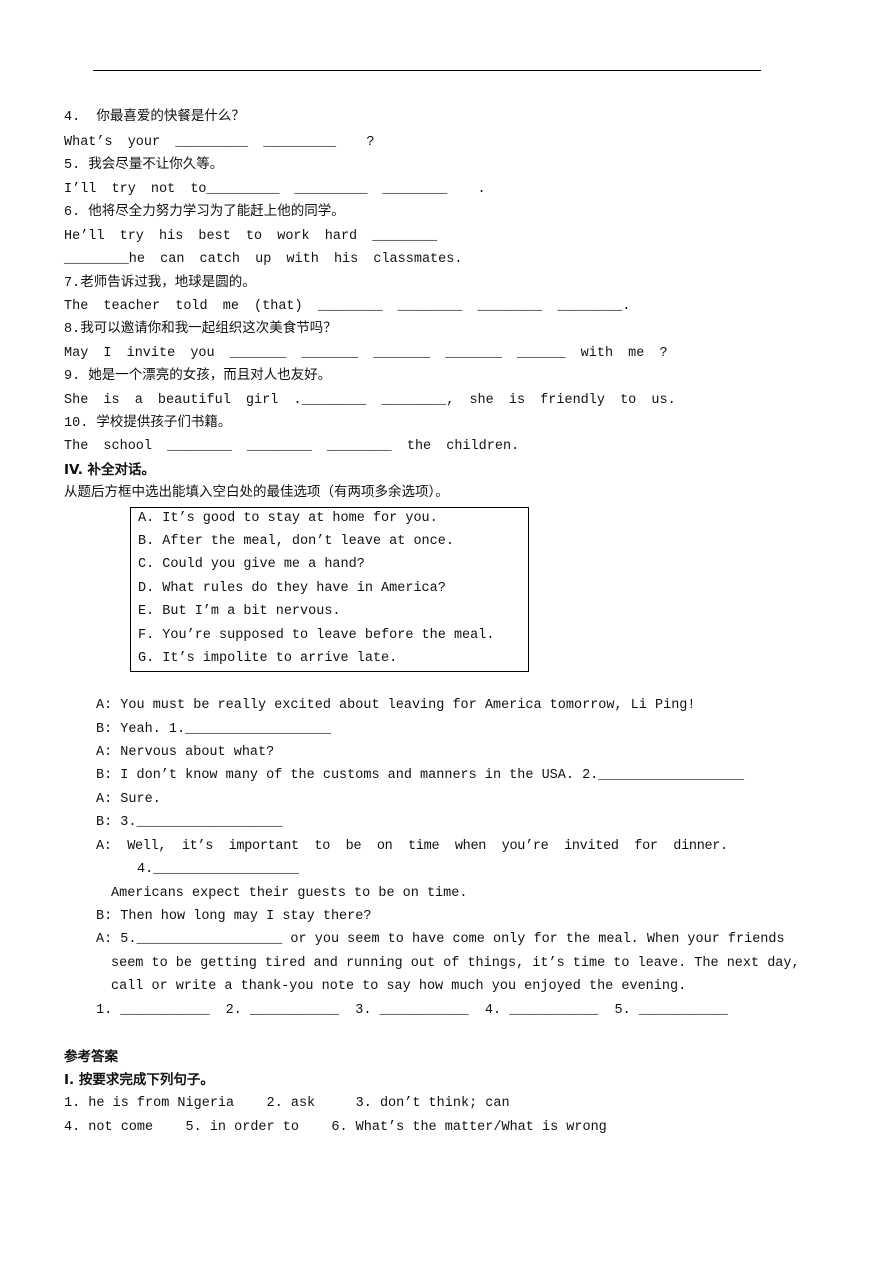  I want to click on question-7-cn: 7.老师告诉过我，地球是圆的。, so click(160, 283).